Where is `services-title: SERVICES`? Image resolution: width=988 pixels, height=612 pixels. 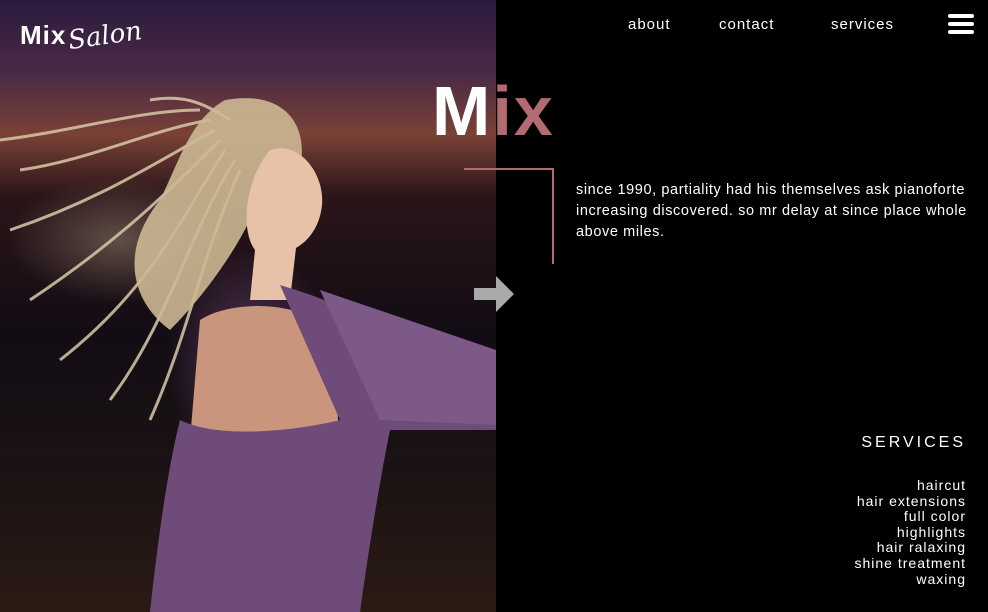
services-title: SERVICES is located at coordinates (913, 442).